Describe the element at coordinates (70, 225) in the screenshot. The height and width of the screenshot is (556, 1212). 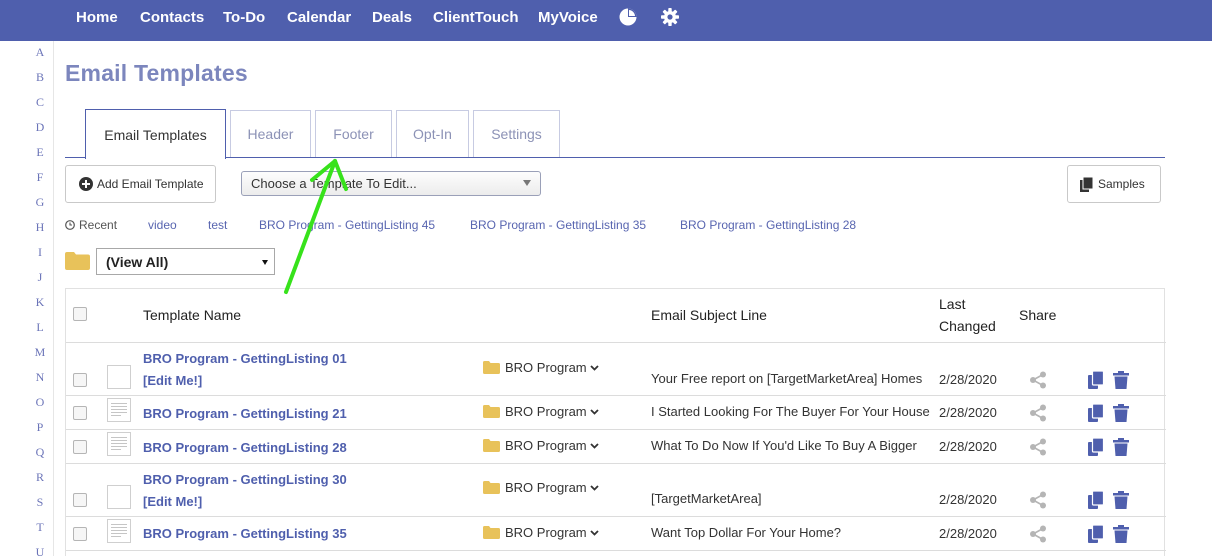
I see `clock-icon` at that location.